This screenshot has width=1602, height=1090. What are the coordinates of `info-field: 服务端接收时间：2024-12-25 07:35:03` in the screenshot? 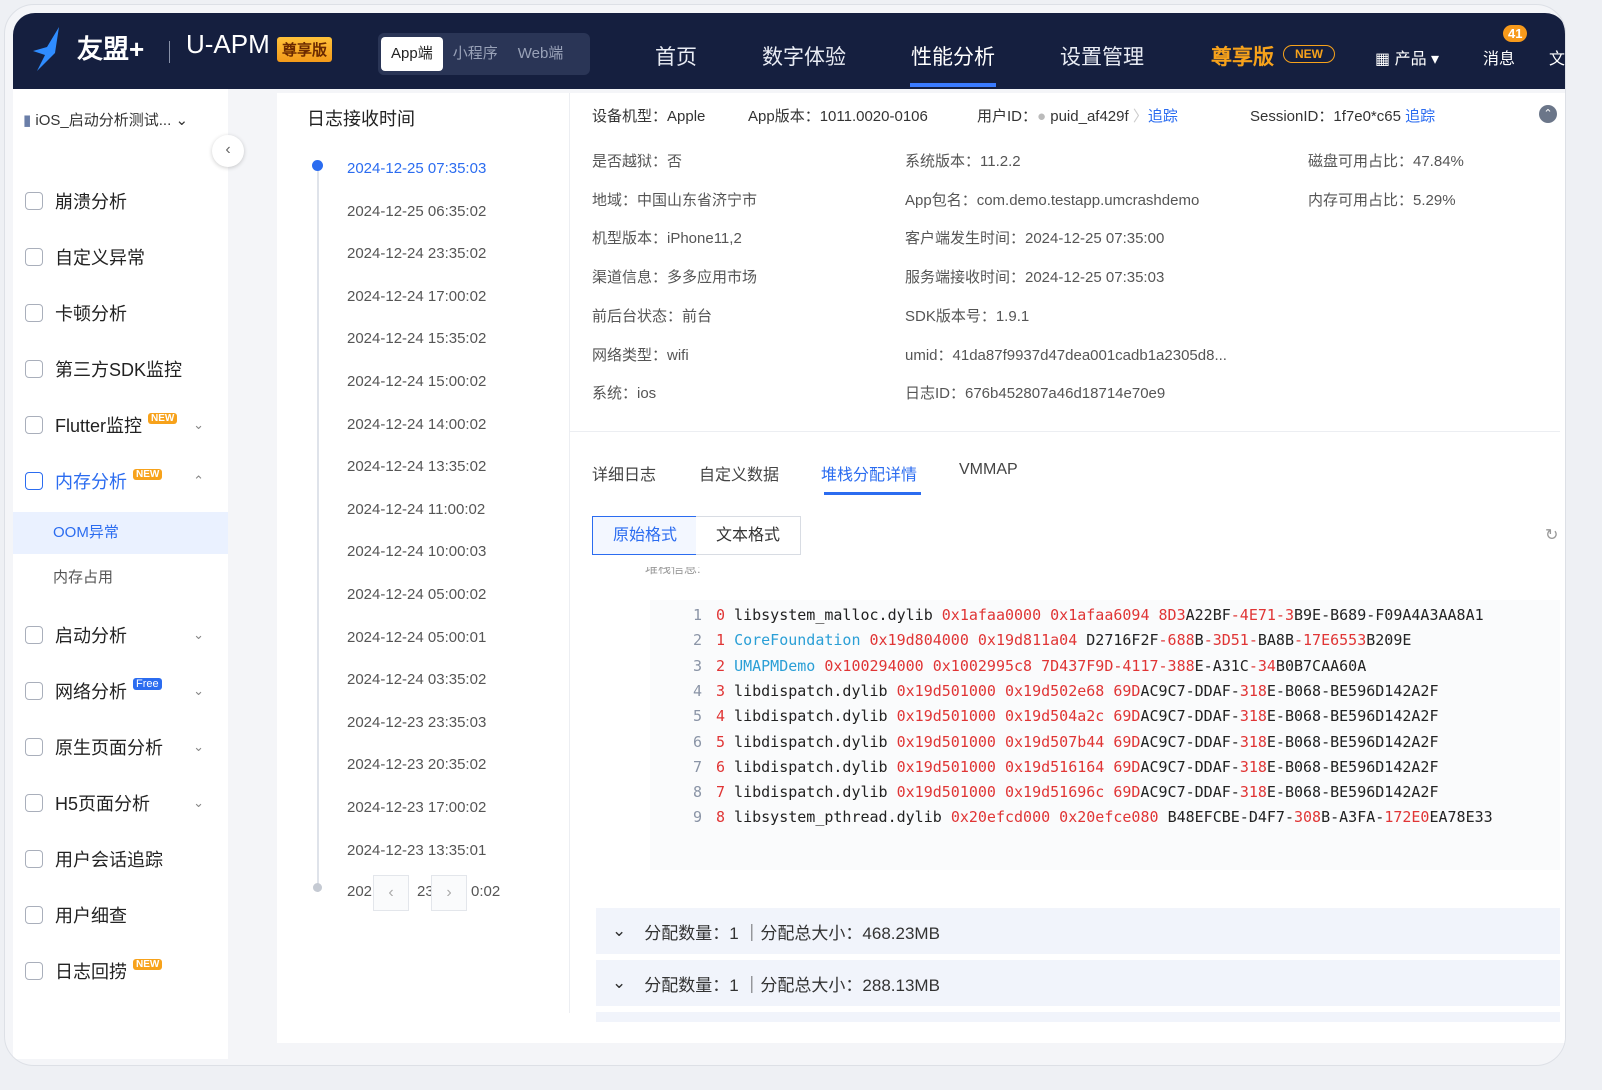 It's located at (1035, 278).